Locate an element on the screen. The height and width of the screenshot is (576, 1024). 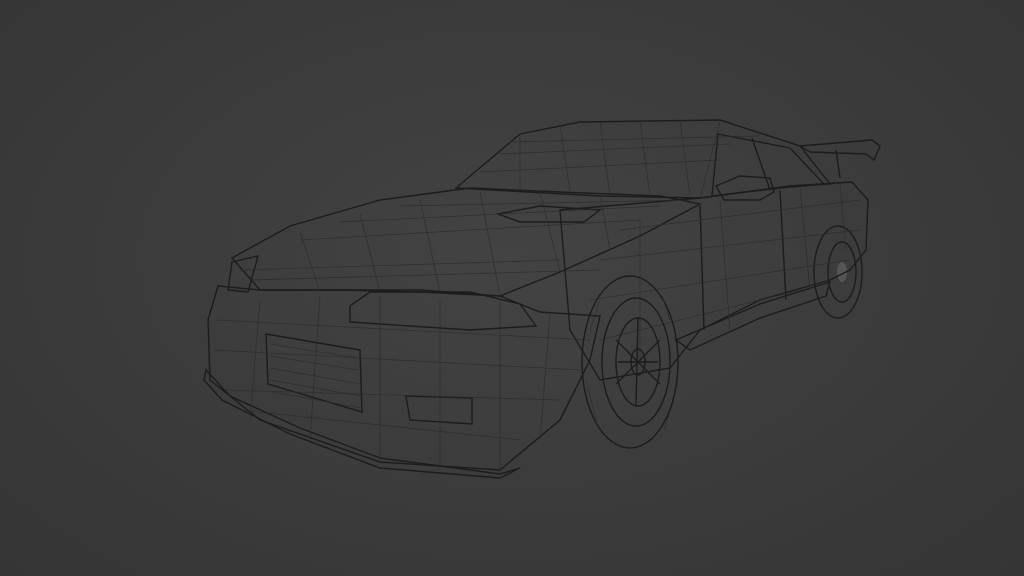
front-wheel is located at coordinates (630, 362).